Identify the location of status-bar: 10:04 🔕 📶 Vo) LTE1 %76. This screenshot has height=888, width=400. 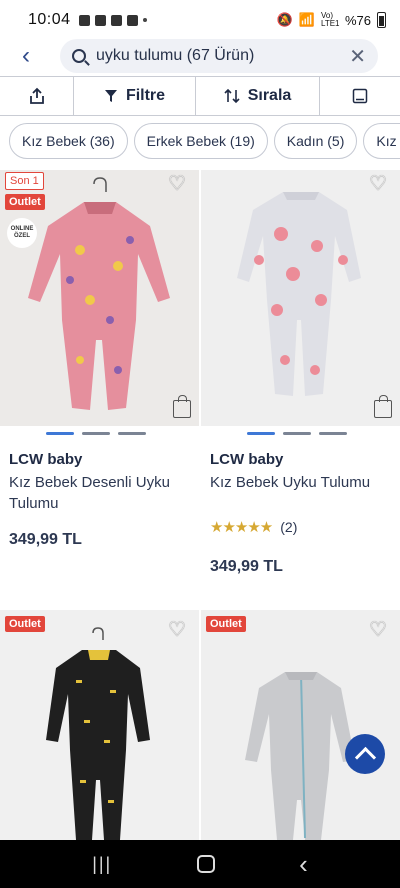
(200, 20).